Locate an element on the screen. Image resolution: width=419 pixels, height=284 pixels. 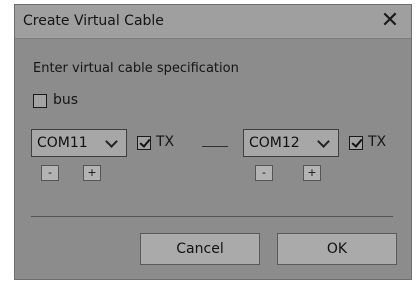
left-minus-button: - is located at coordinates (50, 173).